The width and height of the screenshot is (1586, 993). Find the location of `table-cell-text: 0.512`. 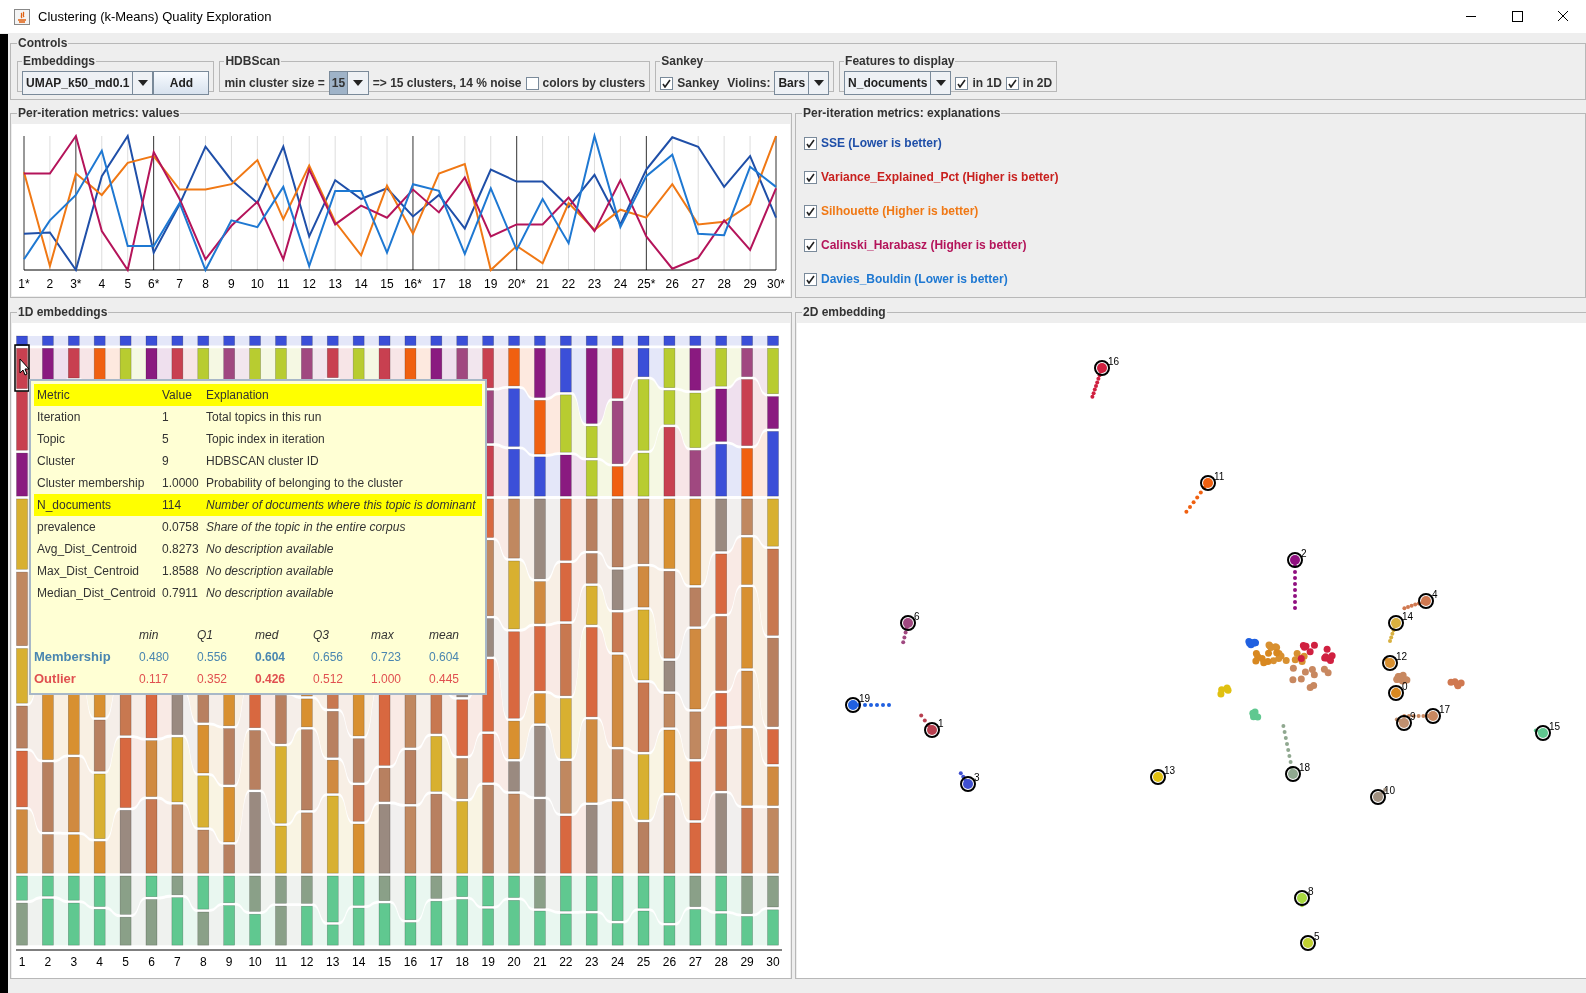

table-cell-text: 0.512 is located at coordinates (328, 679).